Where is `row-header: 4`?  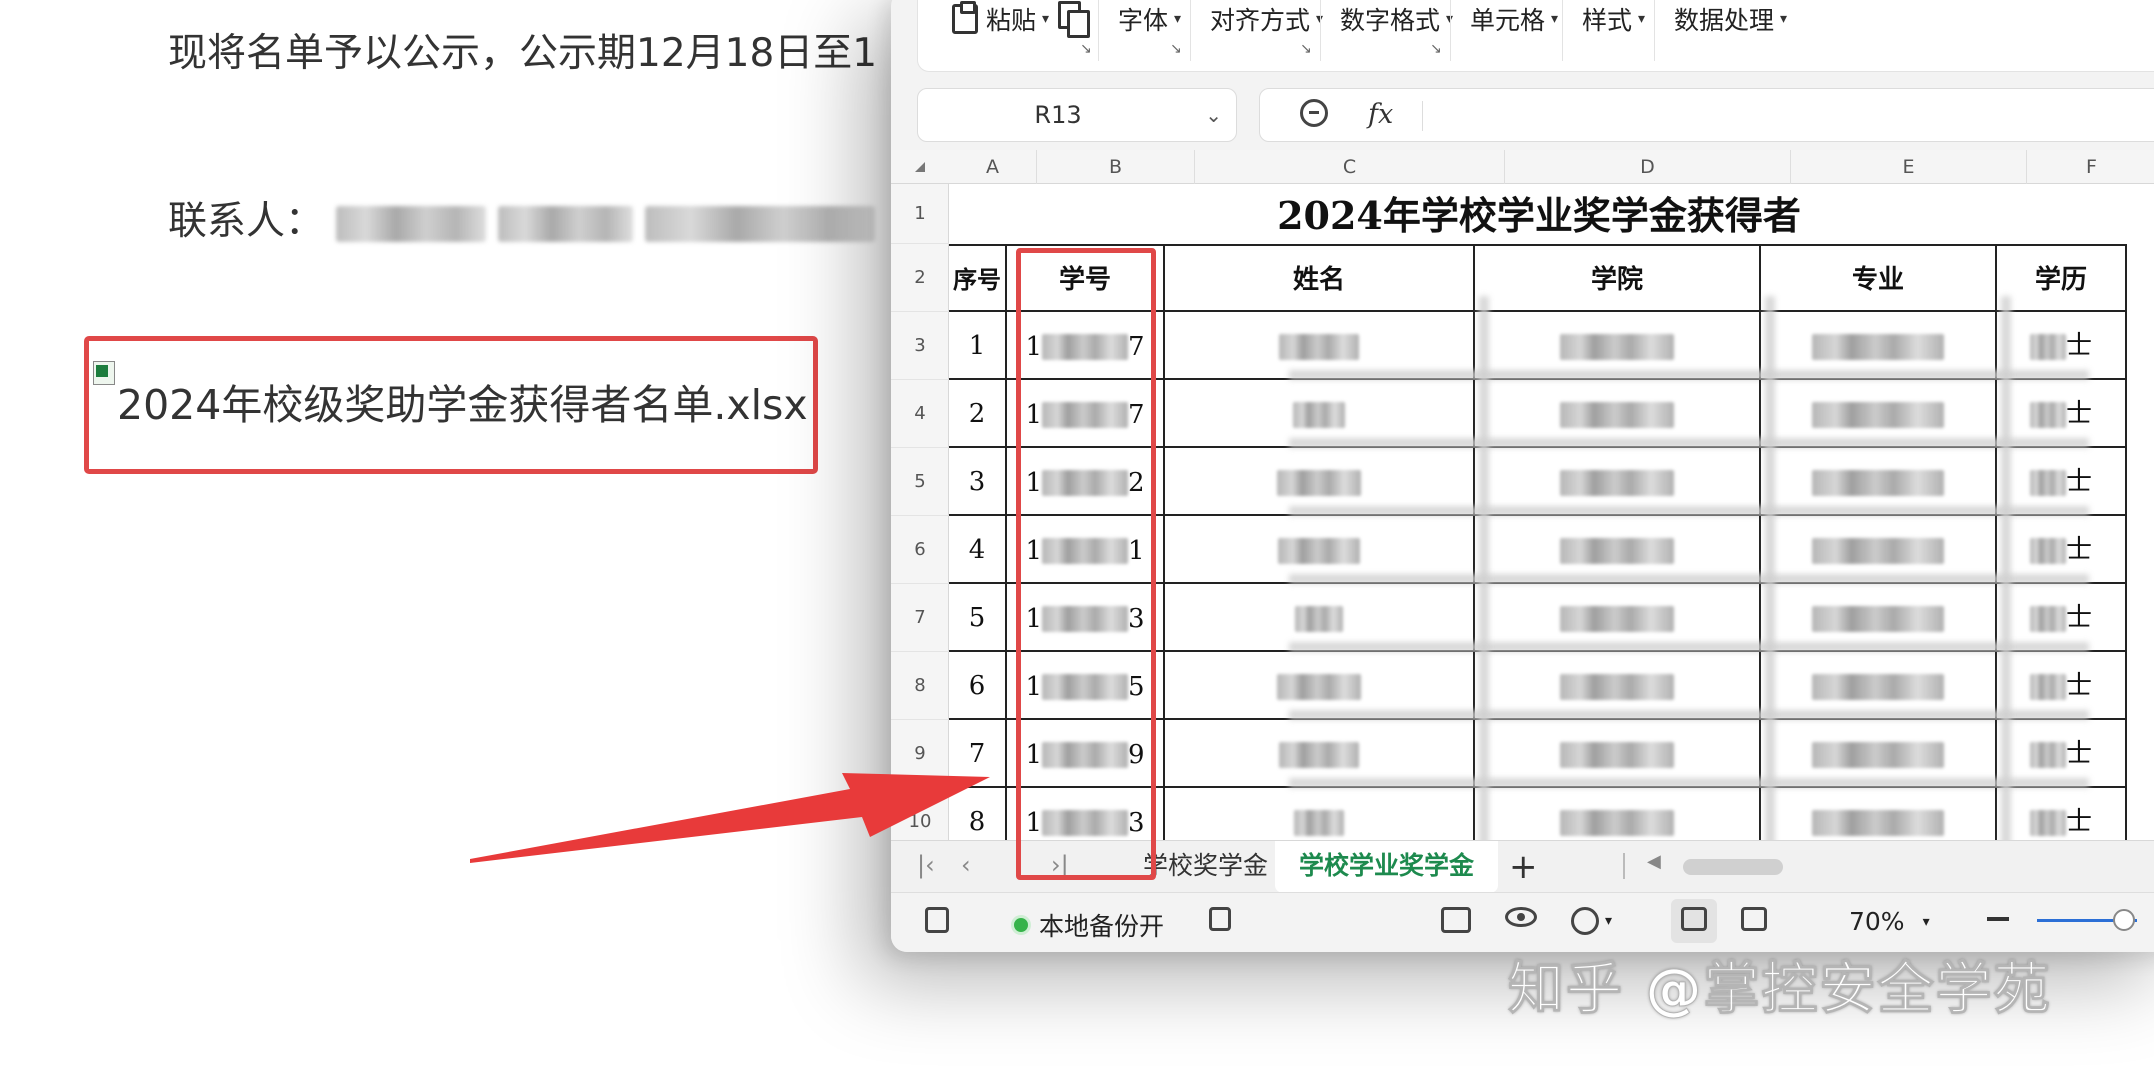
row-header: 4 is located at coordinates (920, 414).